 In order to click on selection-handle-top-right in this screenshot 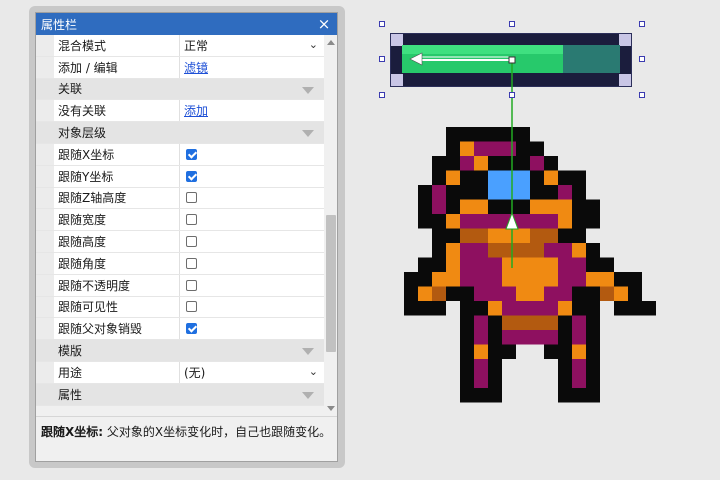, I will do `click(642, 24)`.